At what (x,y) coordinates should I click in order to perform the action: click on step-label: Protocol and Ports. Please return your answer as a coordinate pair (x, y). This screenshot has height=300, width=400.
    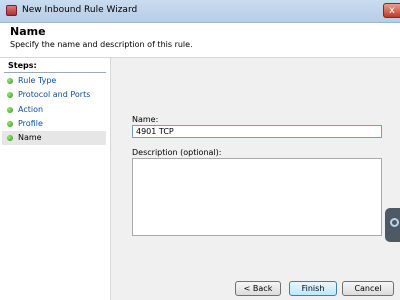
    Looking at the image, I should click on (54, 94).